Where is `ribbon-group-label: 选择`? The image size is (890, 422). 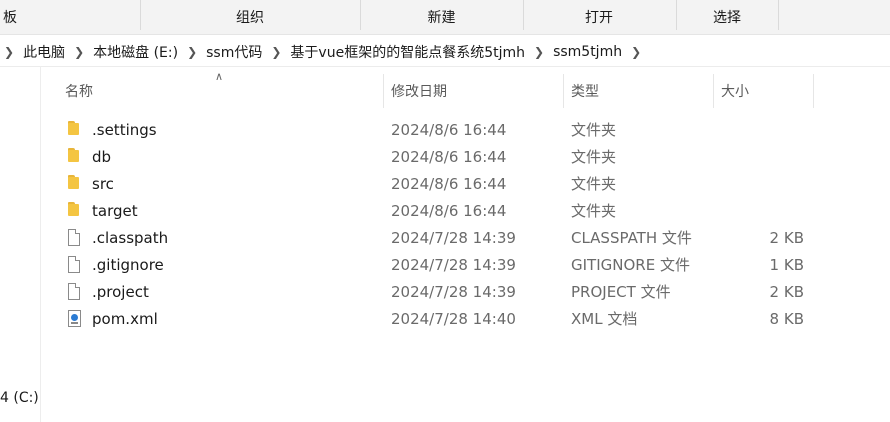 ribbon-group-label: 选择 is located at coordinates (727, 18).